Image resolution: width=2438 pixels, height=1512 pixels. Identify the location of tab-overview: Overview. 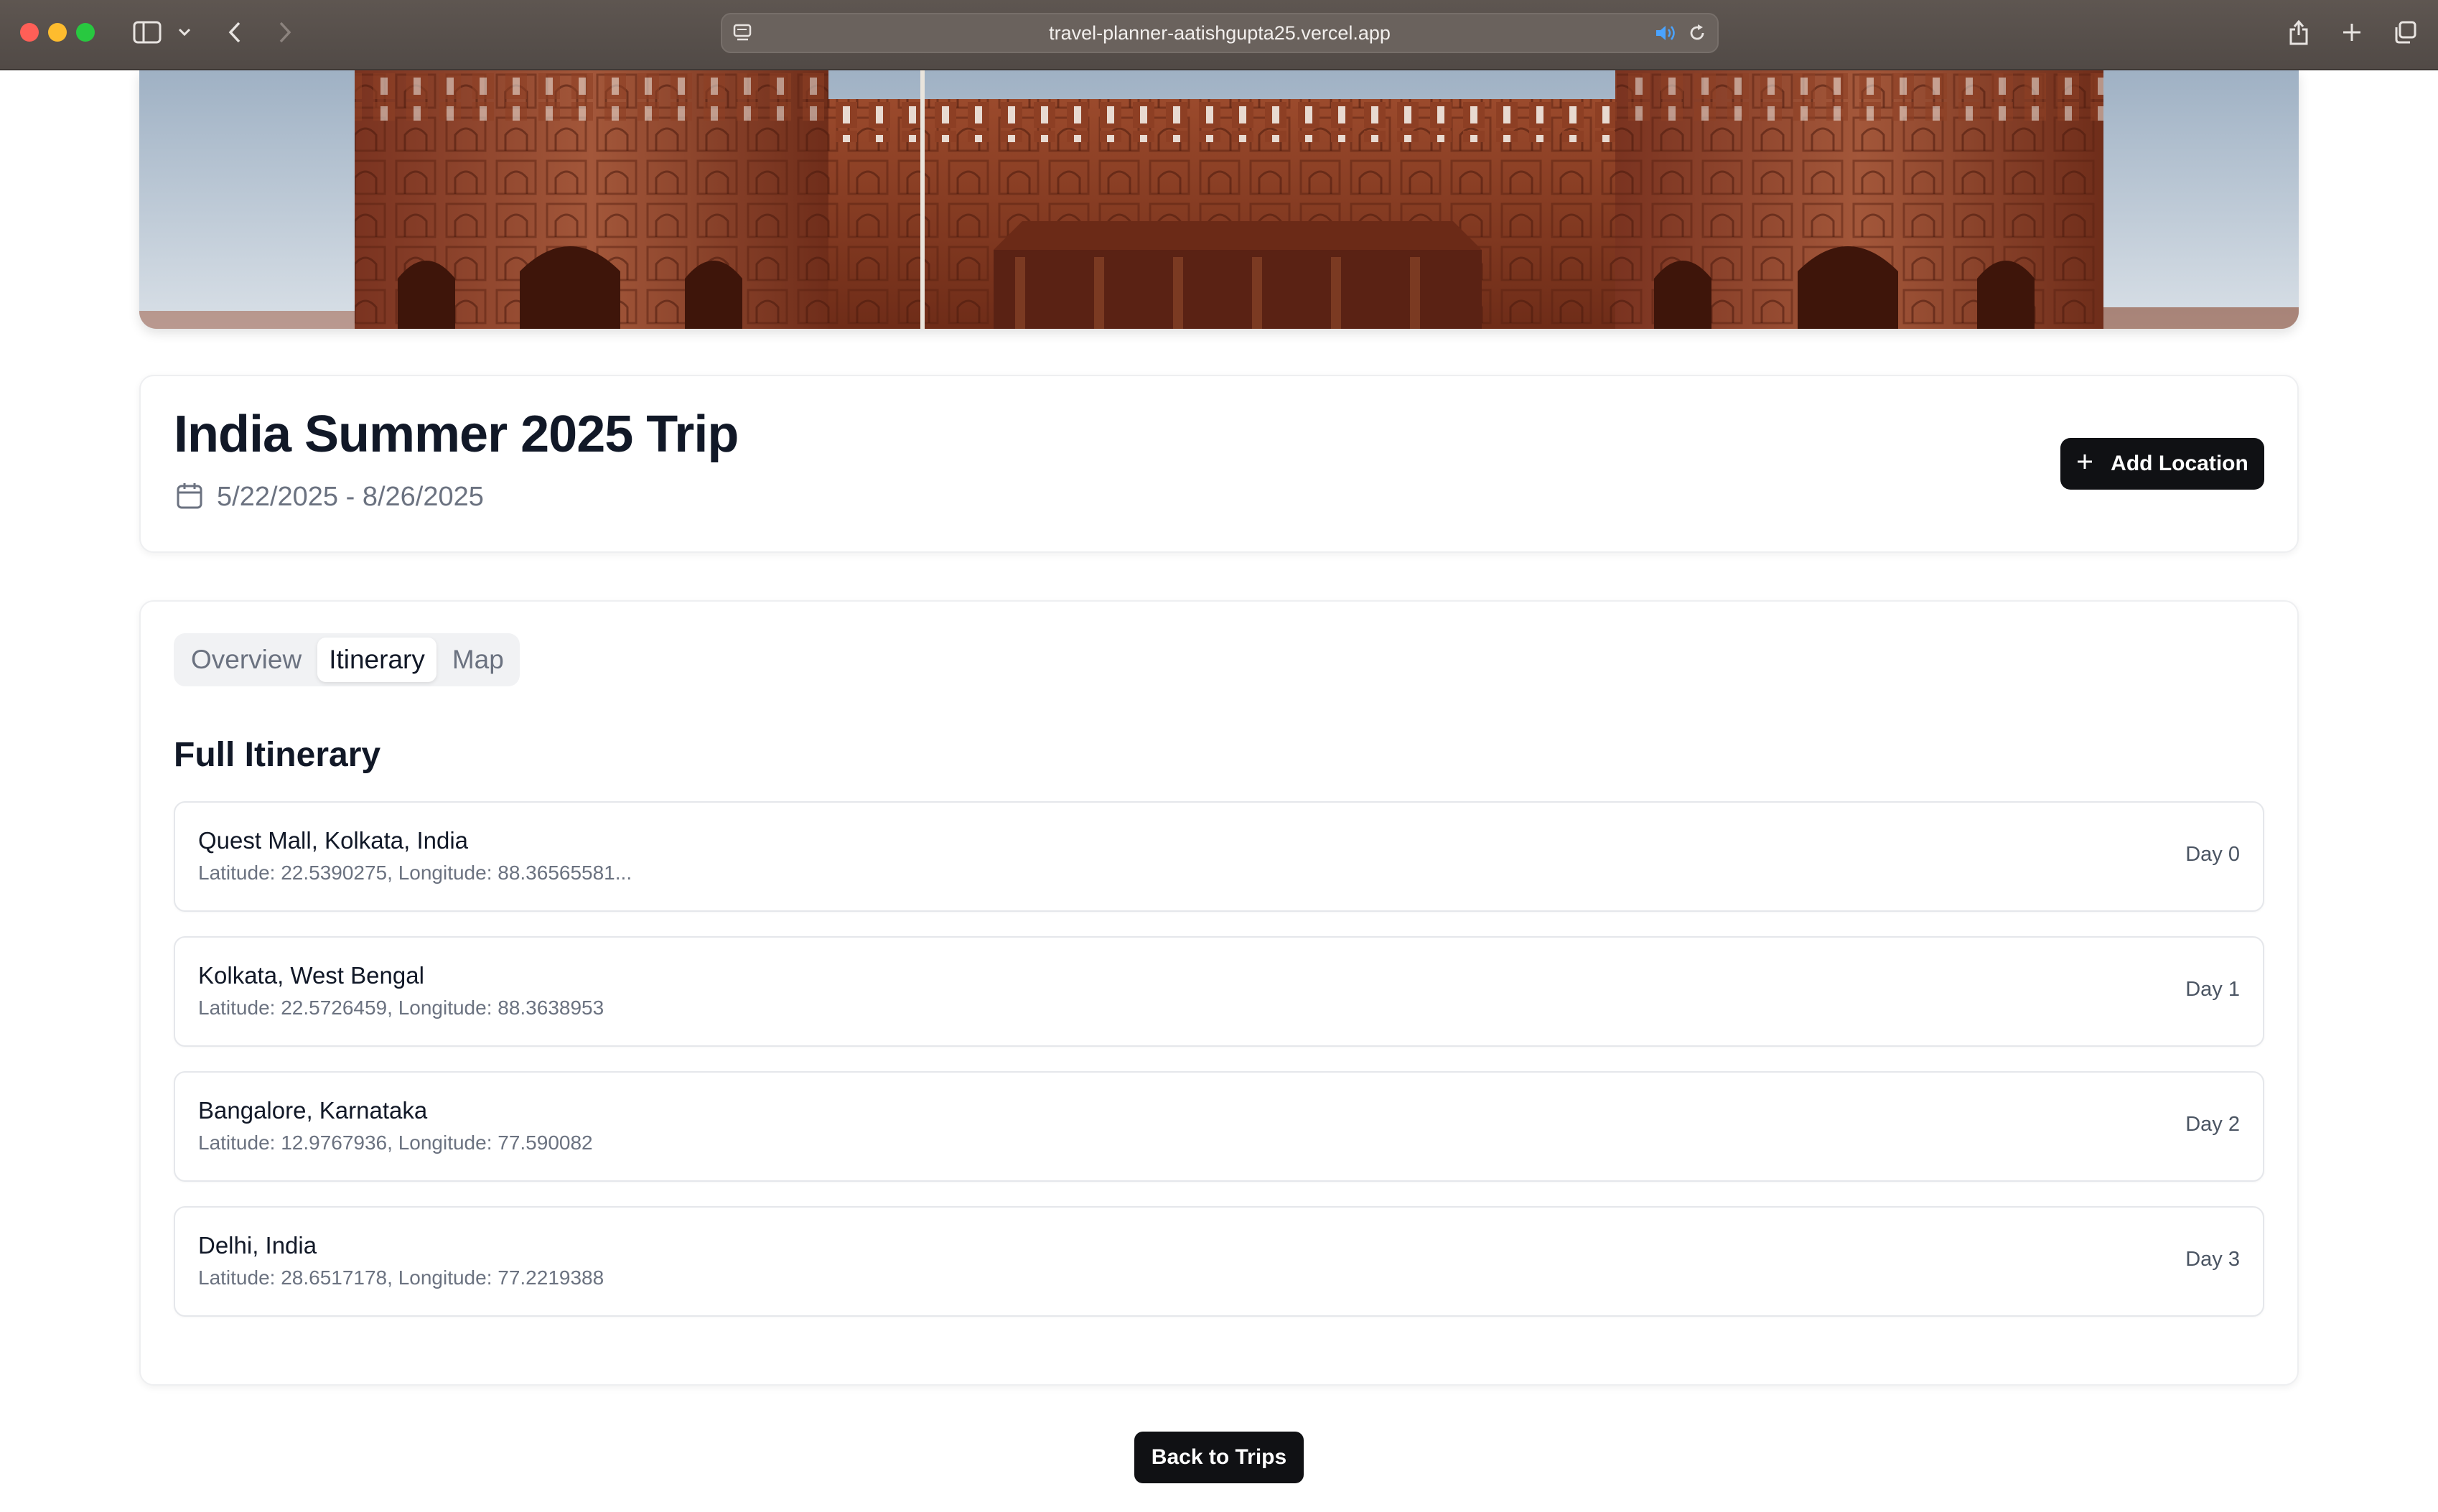
(246, 660).